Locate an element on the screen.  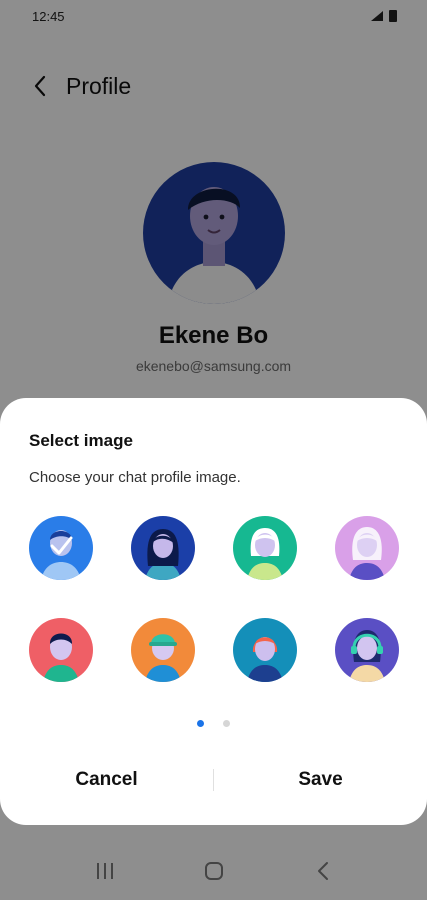
recents-icon is located at coordinates (104, 871).